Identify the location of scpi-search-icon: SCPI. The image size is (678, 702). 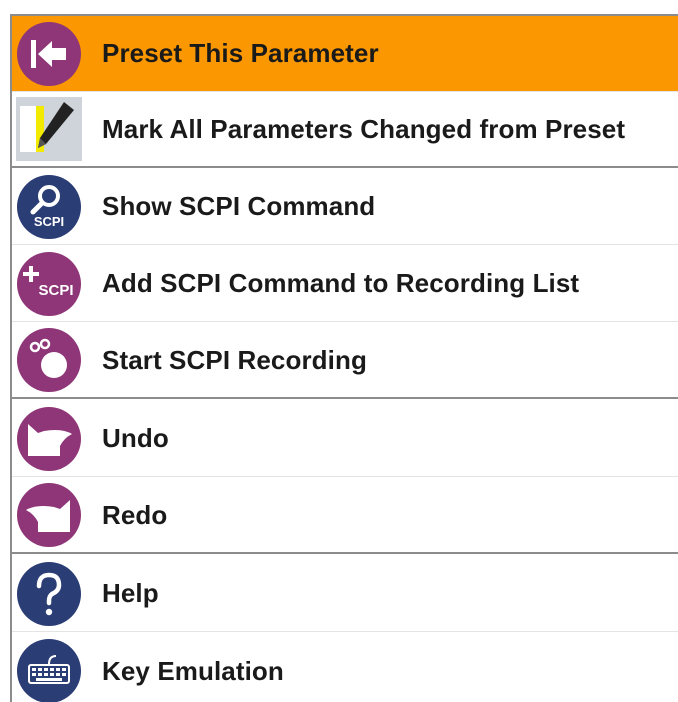
(49, 207).